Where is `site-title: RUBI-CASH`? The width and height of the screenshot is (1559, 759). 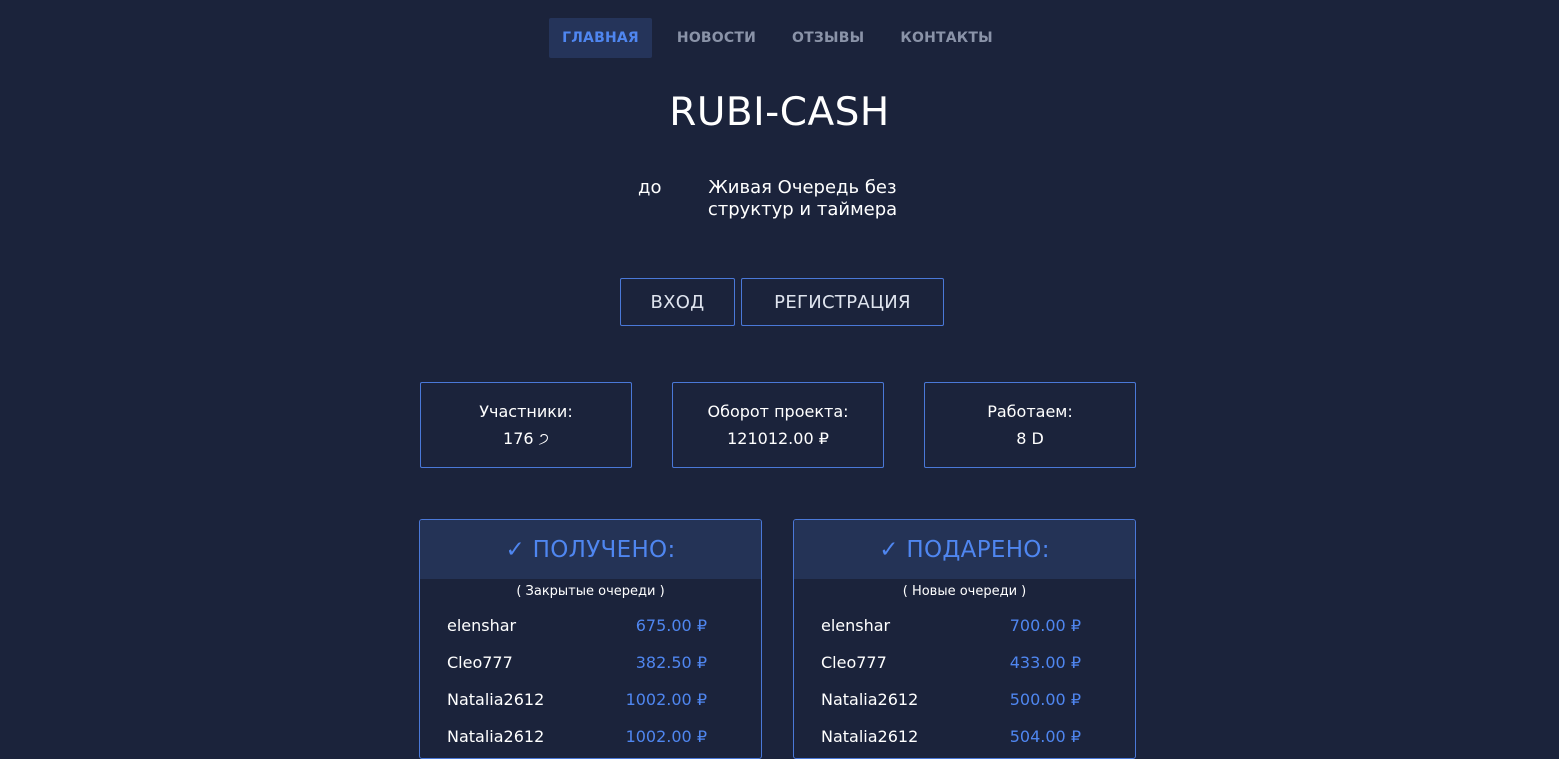
site-title: RUBI-CASH is located at coordinates (779, 112).